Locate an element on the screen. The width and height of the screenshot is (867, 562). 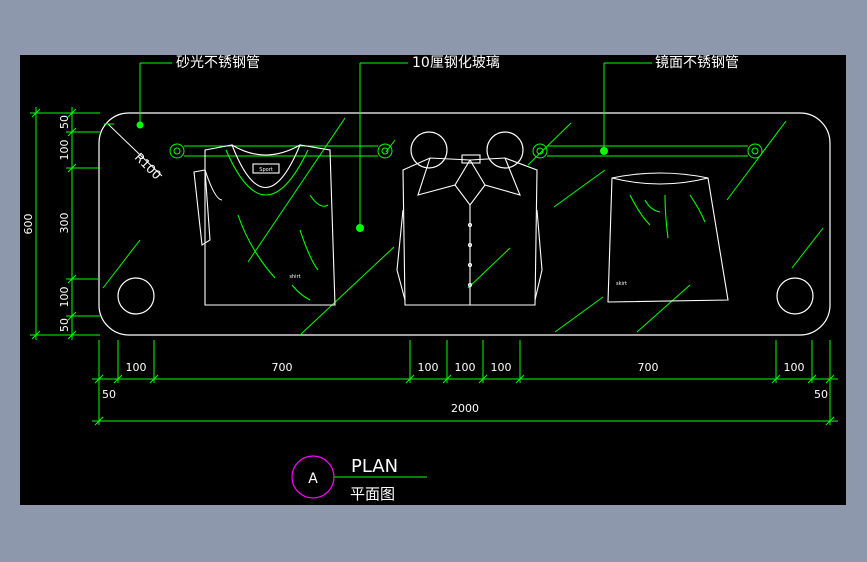
dim-vertical-seg-3: 300 is located at coordinates (64, 223).